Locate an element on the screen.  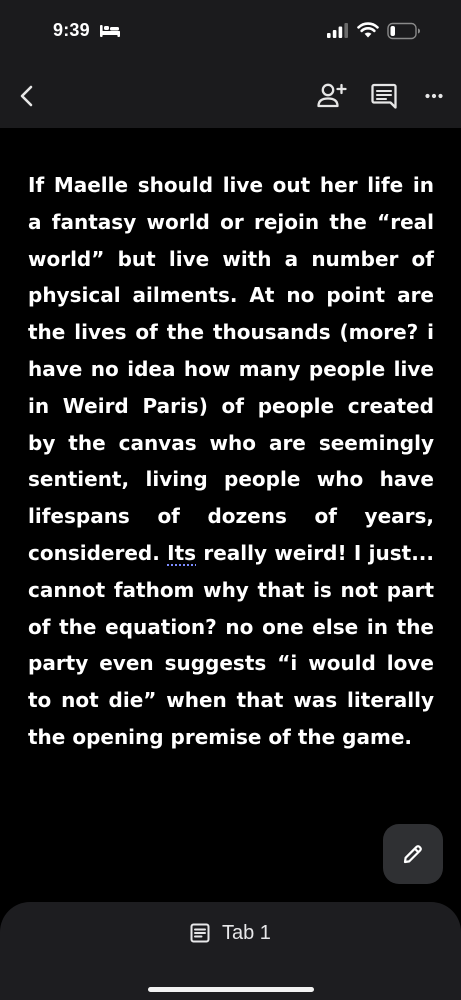
edit-button is located at coordinates (413, 854).